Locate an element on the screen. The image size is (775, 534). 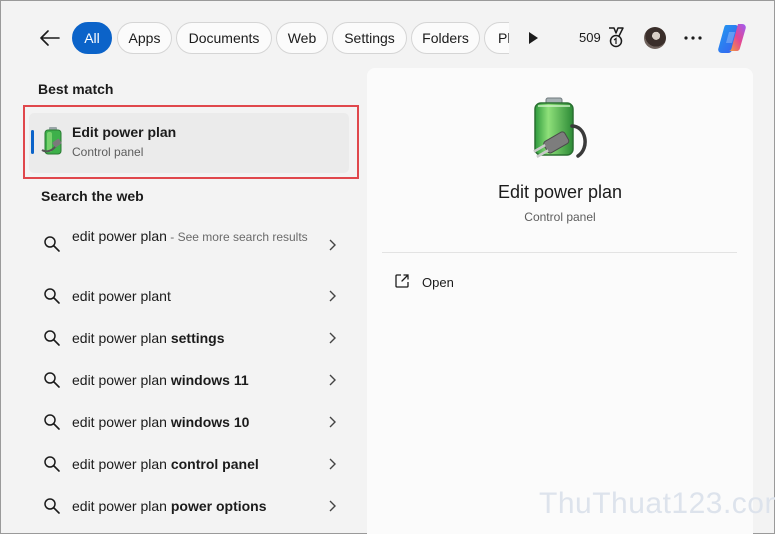
filter-apps: Apps is located at coordinates (144, 38).